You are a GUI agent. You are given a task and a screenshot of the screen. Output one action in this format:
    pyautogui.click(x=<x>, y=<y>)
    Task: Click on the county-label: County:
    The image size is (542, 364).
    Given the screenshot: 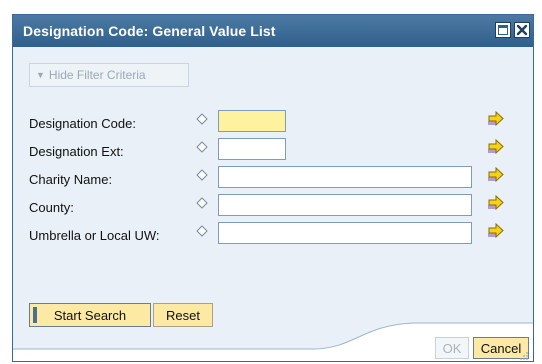 What is the action you would take?
    pyautogui.click(x=51, y=207)
    